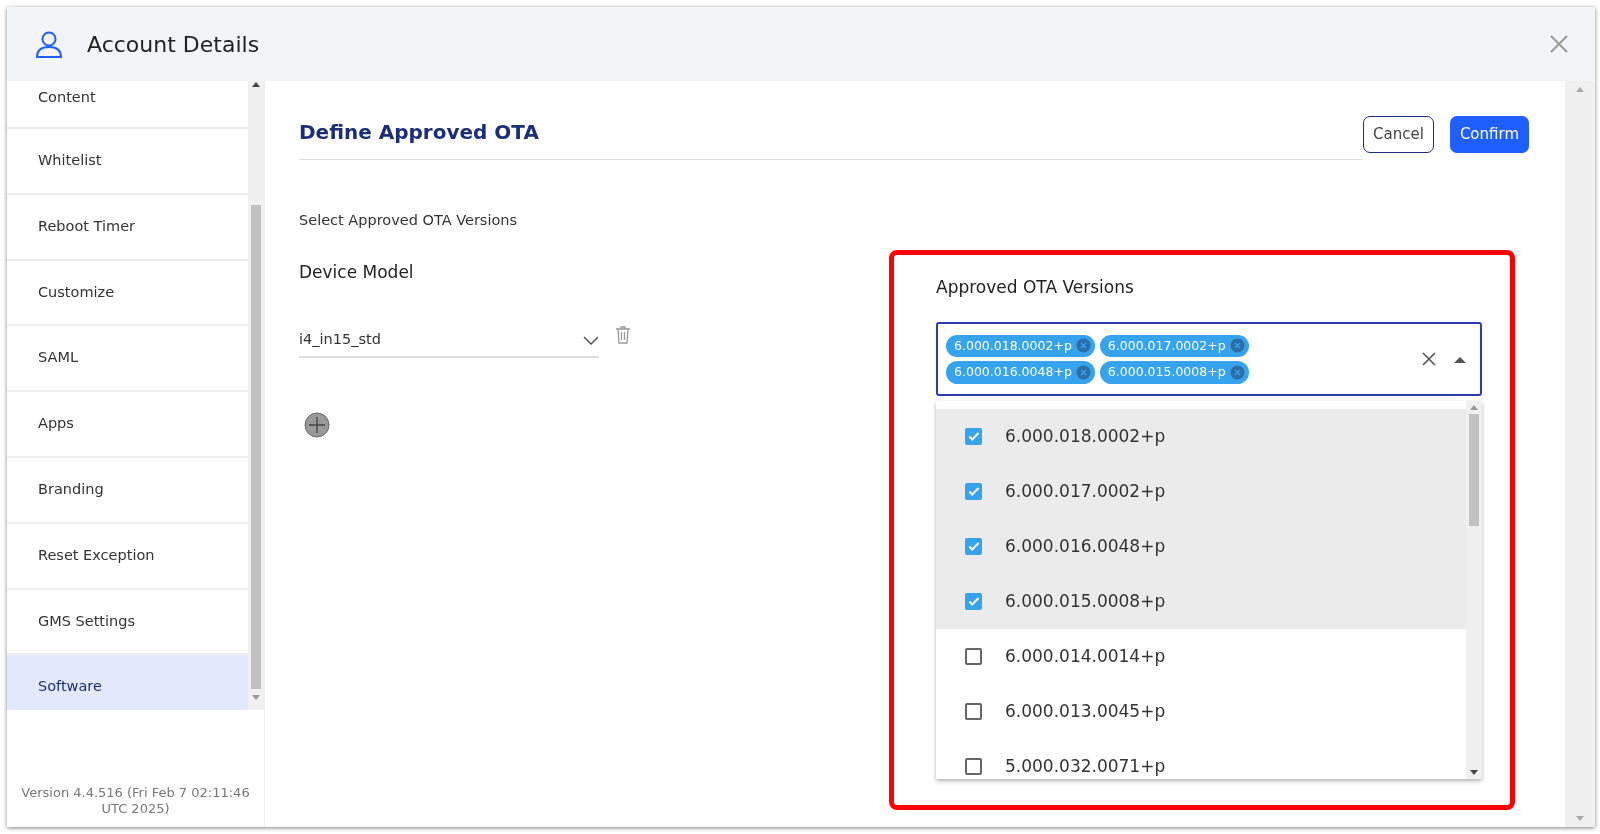 The width and height of the screenshot is (1600, 834). What do you see at coordinates (317, 425) in the screenshot?
I see `add-button` at bounding box center [317, 425].